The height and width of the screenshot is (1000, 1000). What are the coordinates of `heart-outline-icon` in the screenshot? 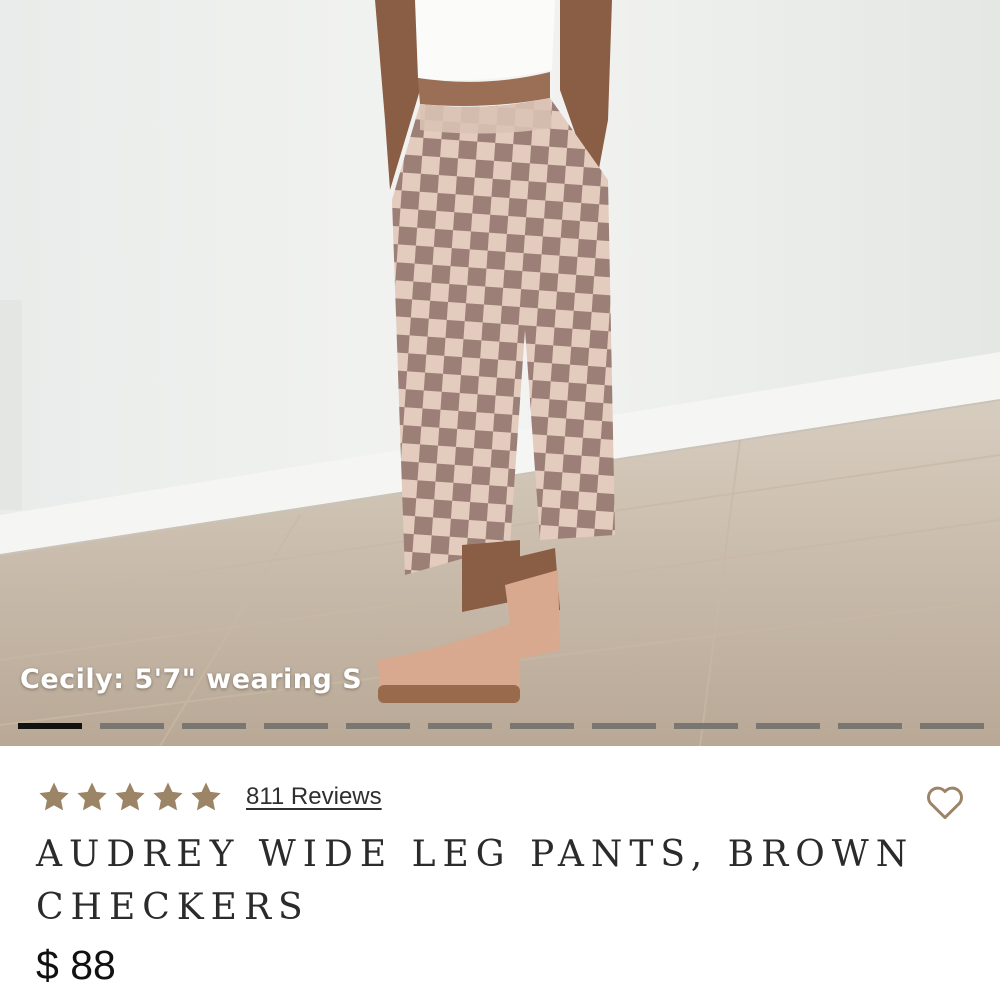 It's located at (945, 802).